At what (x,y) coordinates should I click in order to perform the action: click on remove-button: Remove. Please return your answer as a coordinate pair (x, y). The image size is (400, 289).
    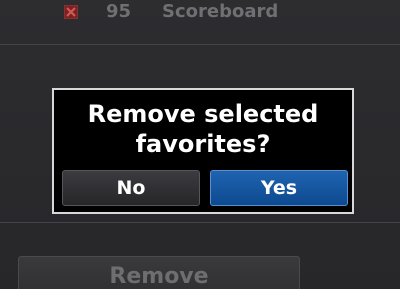
    Looking at the image, I should click on (159, 272).